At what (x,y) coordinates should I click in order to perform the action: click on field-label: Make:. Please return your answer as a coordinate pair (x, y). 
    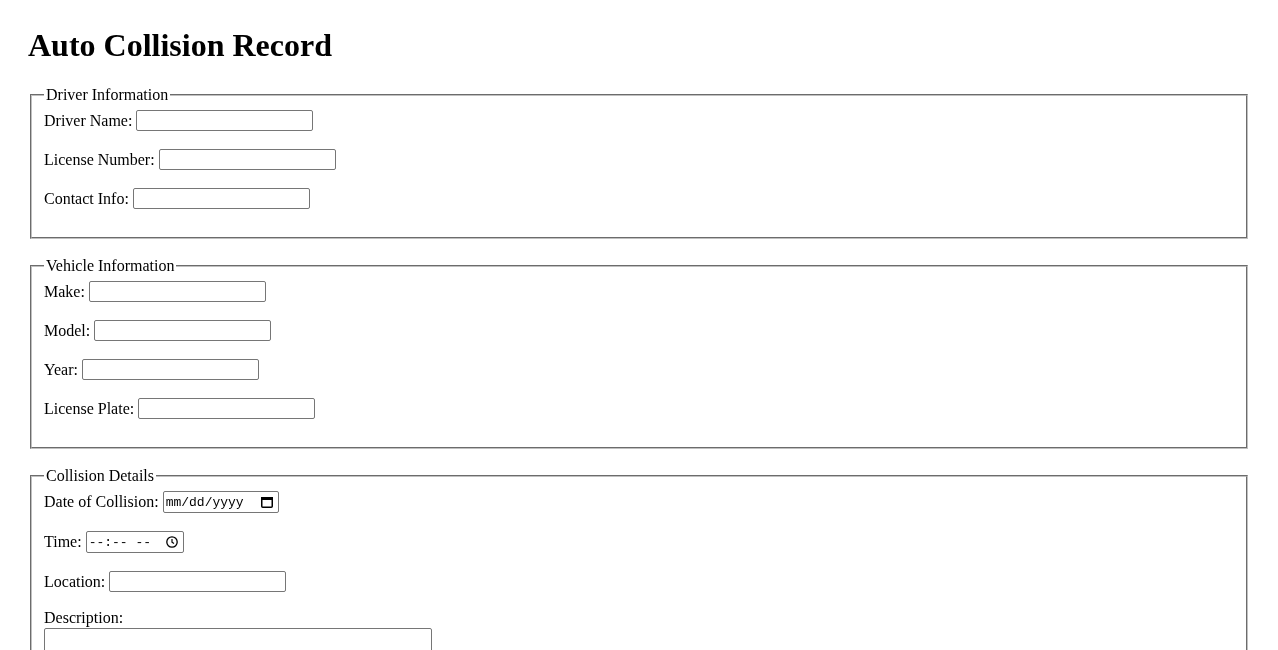
    Looking at the image, I should click on (64, 291).